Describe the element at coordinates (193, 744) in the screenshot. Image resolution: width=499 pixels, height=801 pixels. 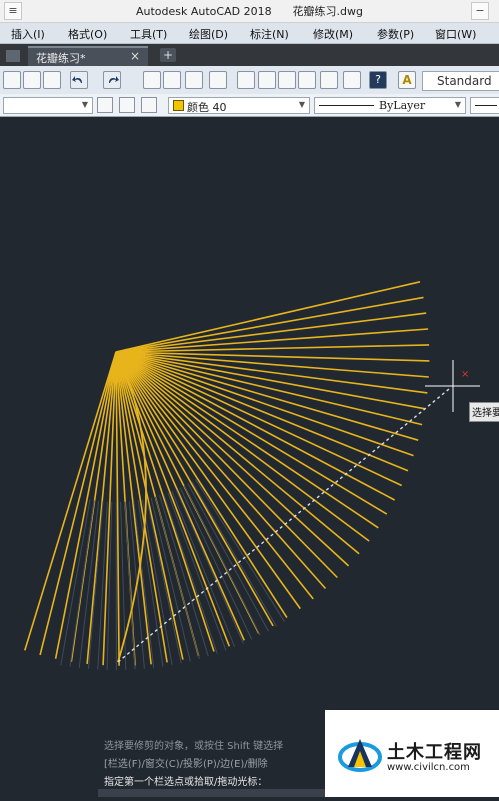
I see `command-history-line: 选择要修剪的对象，或按住 Shift 键选择` at that location.